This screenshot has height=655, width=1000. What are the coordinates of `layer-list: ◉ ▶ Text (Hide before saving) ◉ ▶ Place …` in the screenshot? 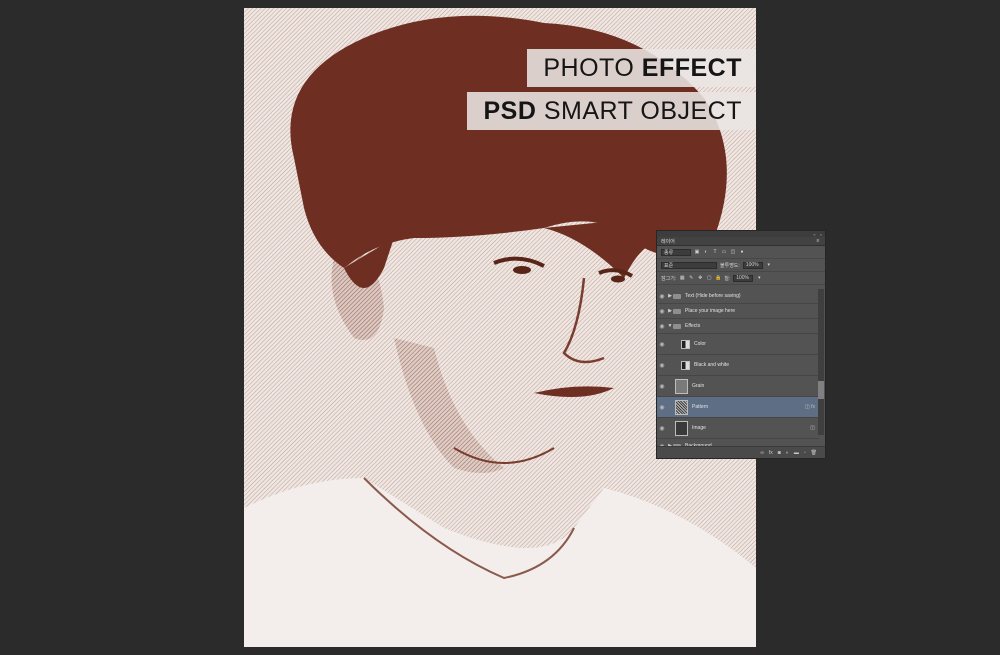 It's located at (738, 371).